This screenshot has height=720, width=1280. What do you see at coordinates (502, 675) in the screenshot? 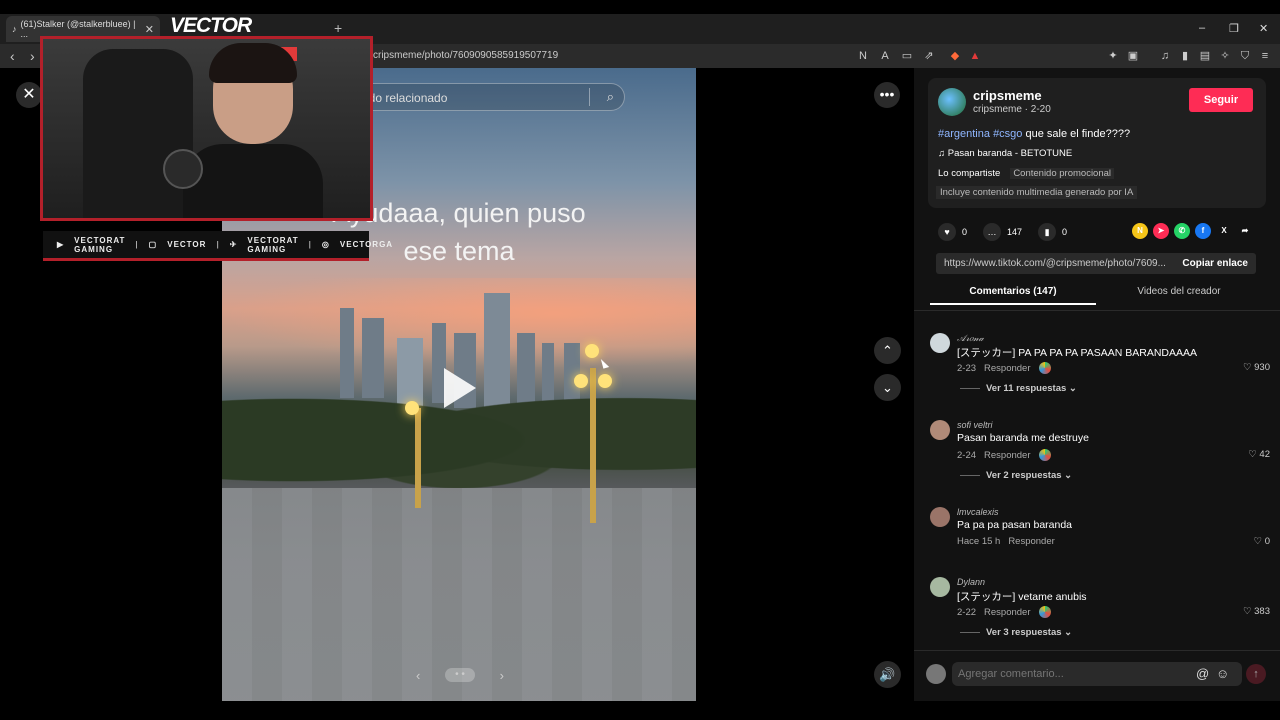
I see `pager-next-icon: ›` at bounding box center [502, 675].